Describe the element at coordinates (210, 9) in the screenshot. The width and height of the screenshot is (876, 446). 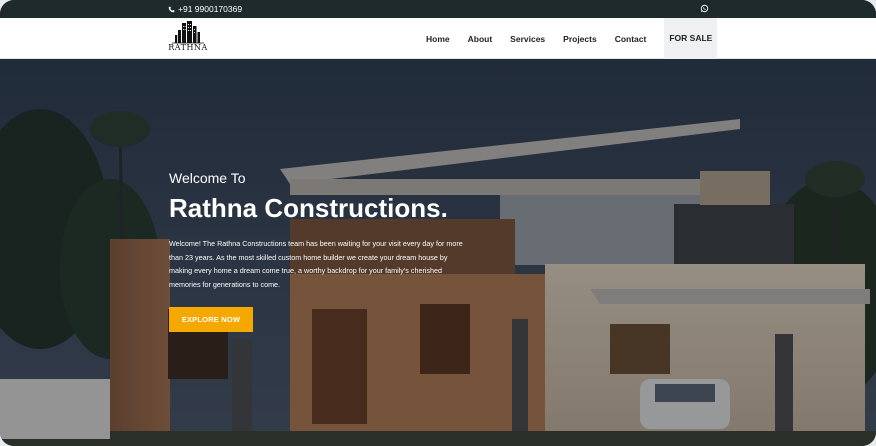
I see `phone-number: +91 9900170369` at that location.